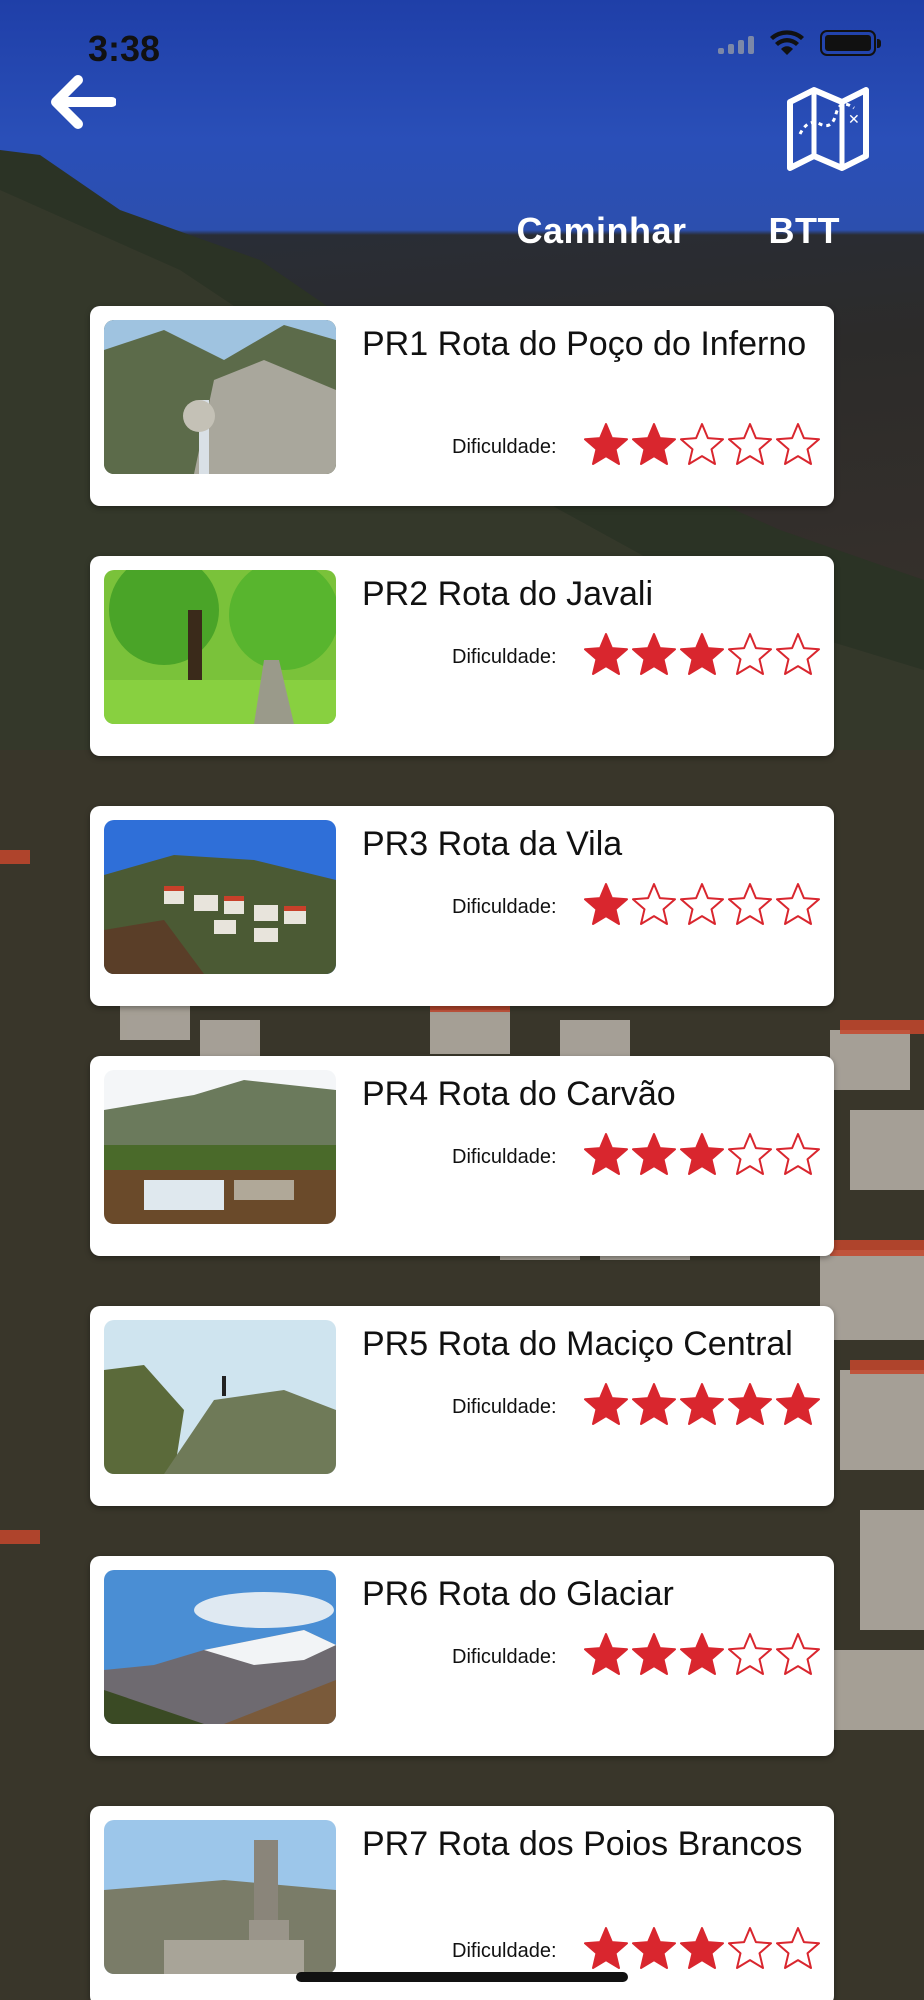 This screenshot has height=2000, width=924. Describe the element at coordinates (582, 1844) in the screenshot. I see `route-title: PR7 Rota dos Poios Brancos` at that location.